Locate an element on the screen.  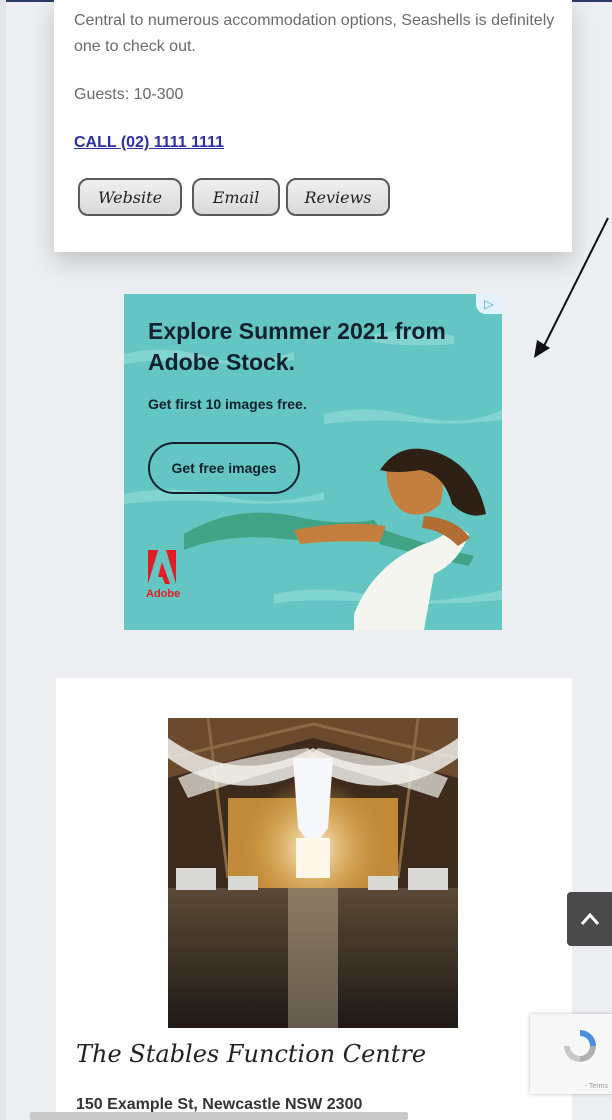
adobe-logo-icon is located at coordinates (162, 567).